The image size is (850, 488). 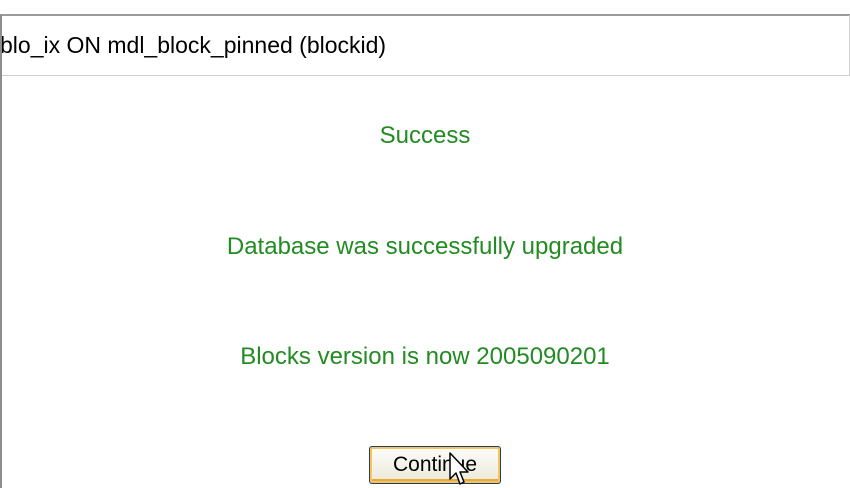 What do you see at coordinates (425, 356) in the screenshot?
I see `blocks-version-message: Blocks version is now 2005090201` at bounding box center [425, 356].